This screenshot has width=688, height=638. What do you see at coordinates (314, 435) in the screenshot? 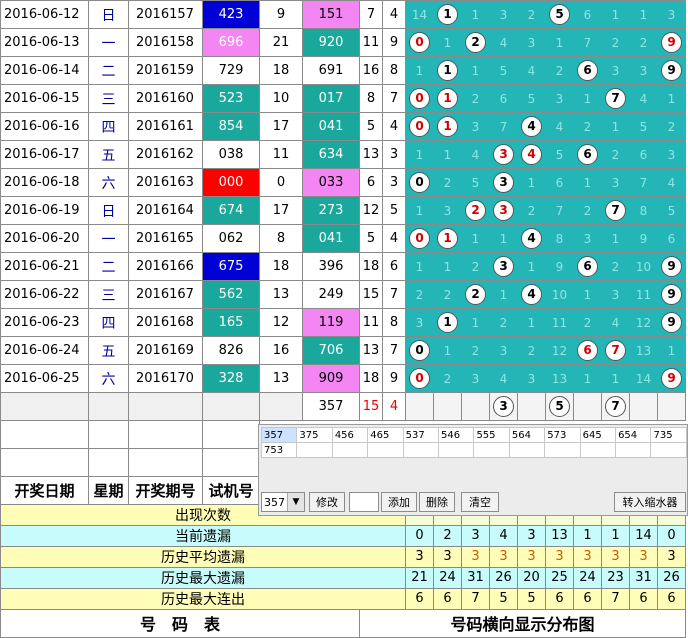
I see `trial-number-option: 375` at bounding box center [314, 435].